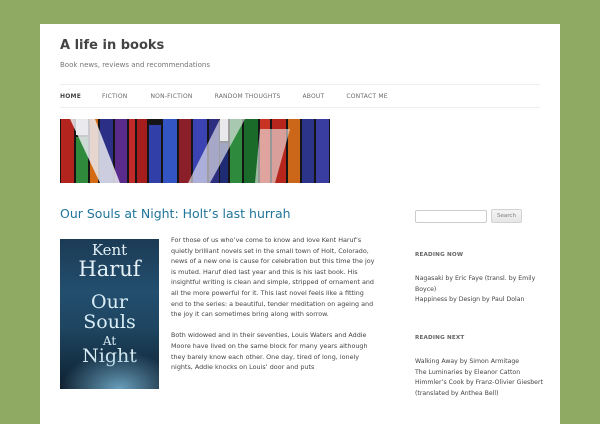 Image resolution: width=600 pixels, height=424 pixels. Describe the element at coordinates (70, 96) in the screenshot. I see `nav-item-home: HOME` at that location.